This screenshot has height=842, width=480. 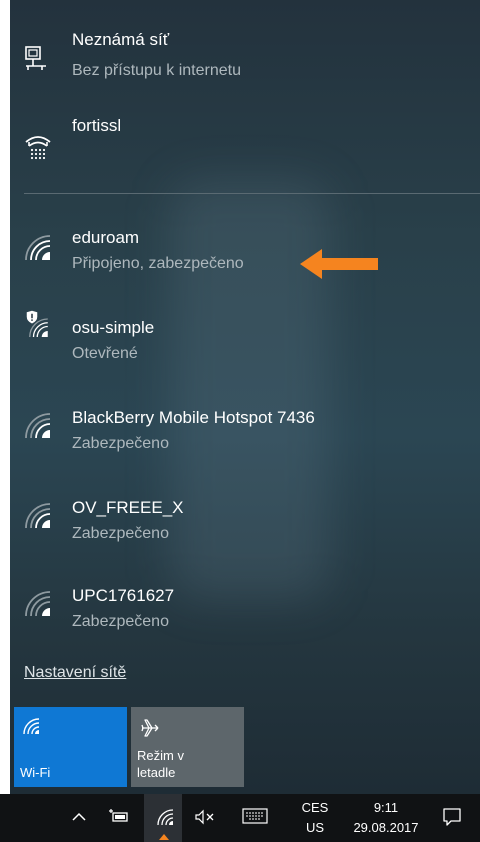 What do you see at coordinates (255, 816) in the screenshot?
I see `keyboard-icon` at bounding box center [255, 816].